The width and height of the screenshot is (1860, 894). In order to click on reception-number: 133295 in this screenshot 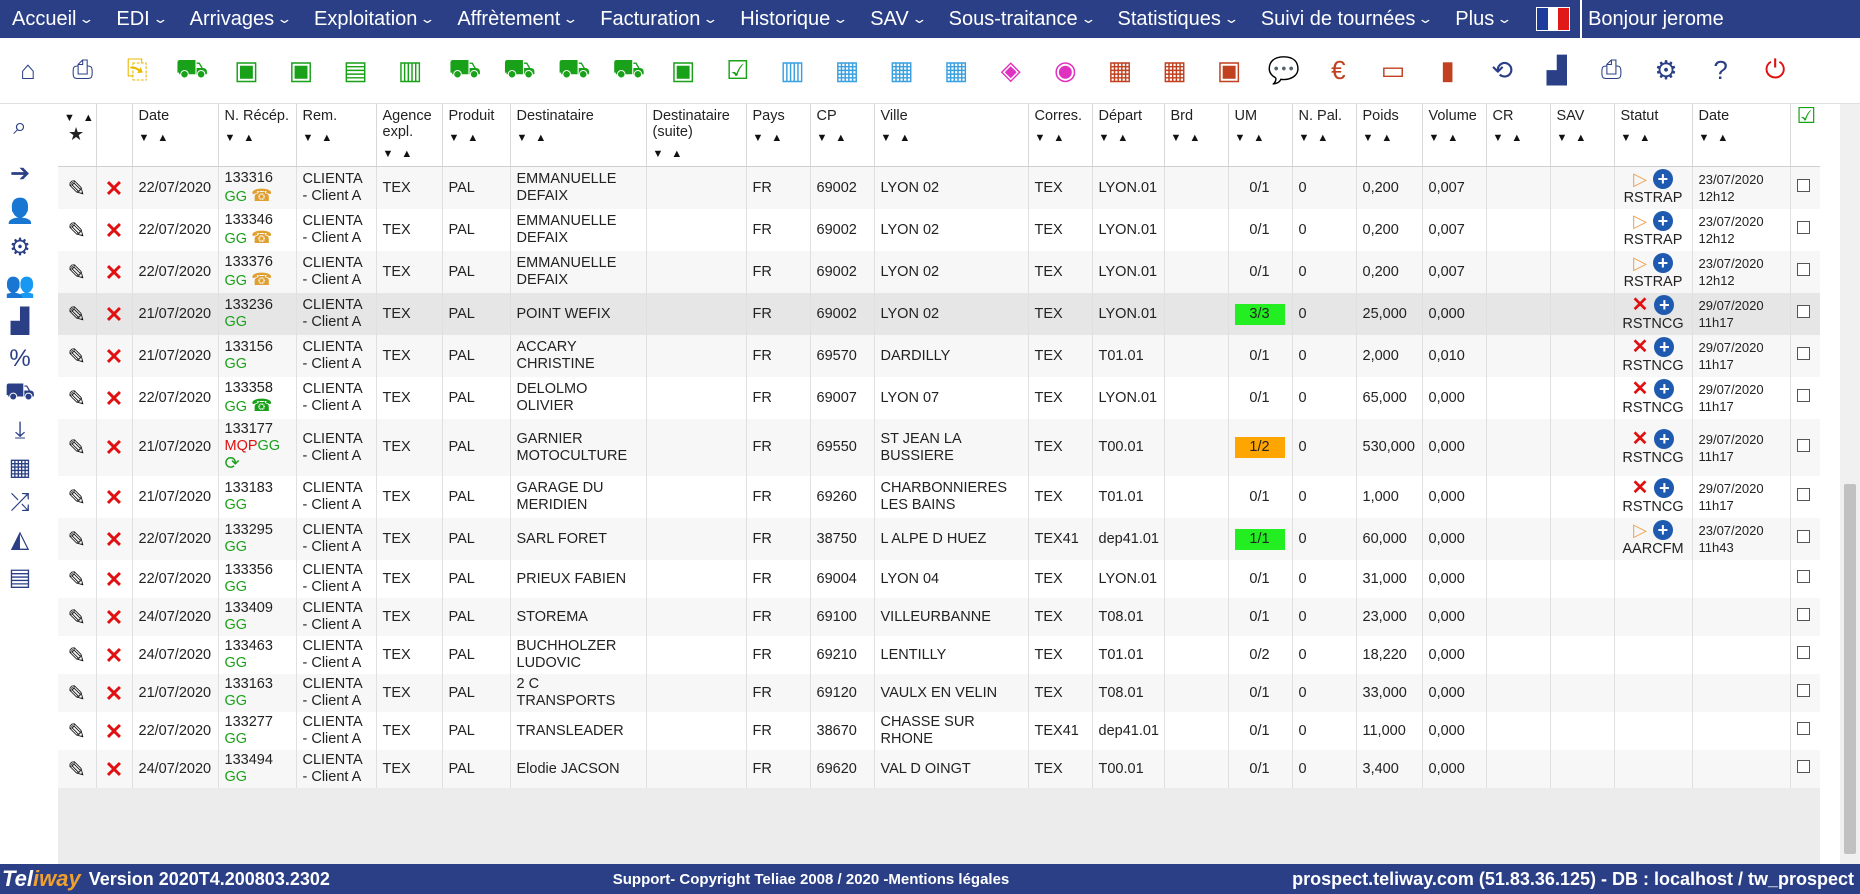, I will do `click(249, 530)`.